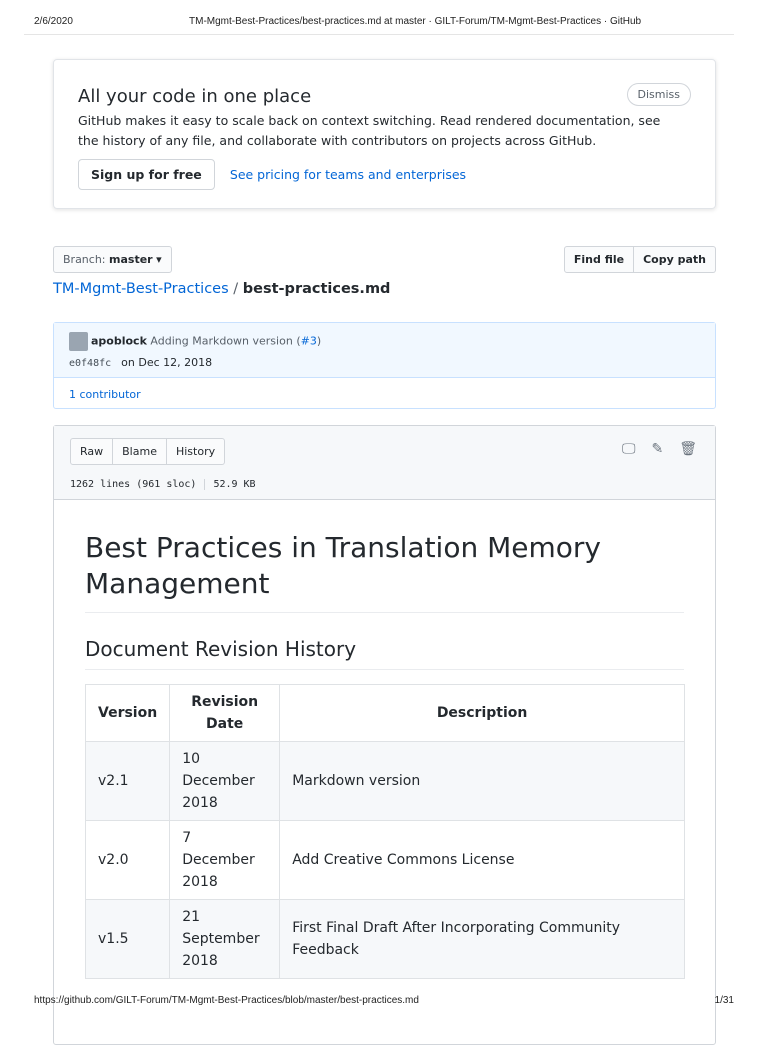 Image resolution: width=768 pixels, height=1045 pixels. I want to click on commit-sha: e0f48fc, so click(90, 363).